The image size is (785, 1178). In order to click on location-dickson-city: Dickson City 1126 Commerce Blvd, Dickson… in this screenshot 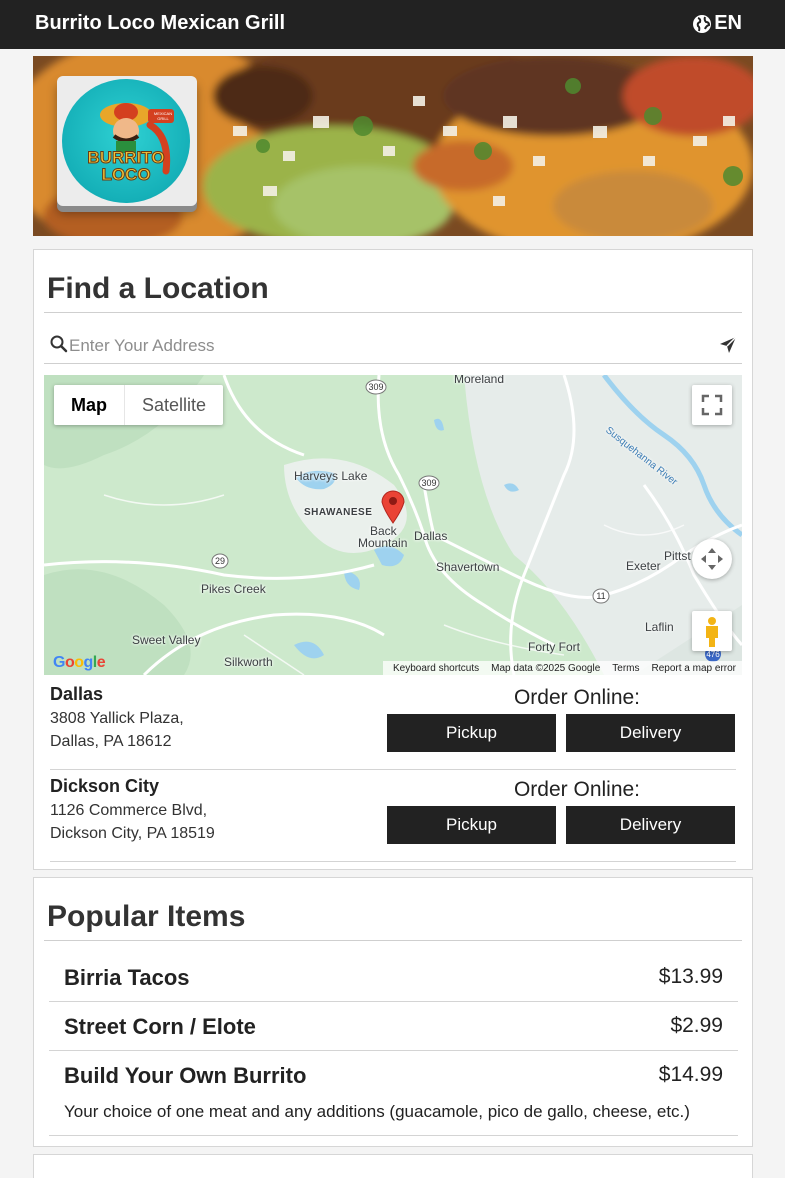, I will do `click(393, 819)`.